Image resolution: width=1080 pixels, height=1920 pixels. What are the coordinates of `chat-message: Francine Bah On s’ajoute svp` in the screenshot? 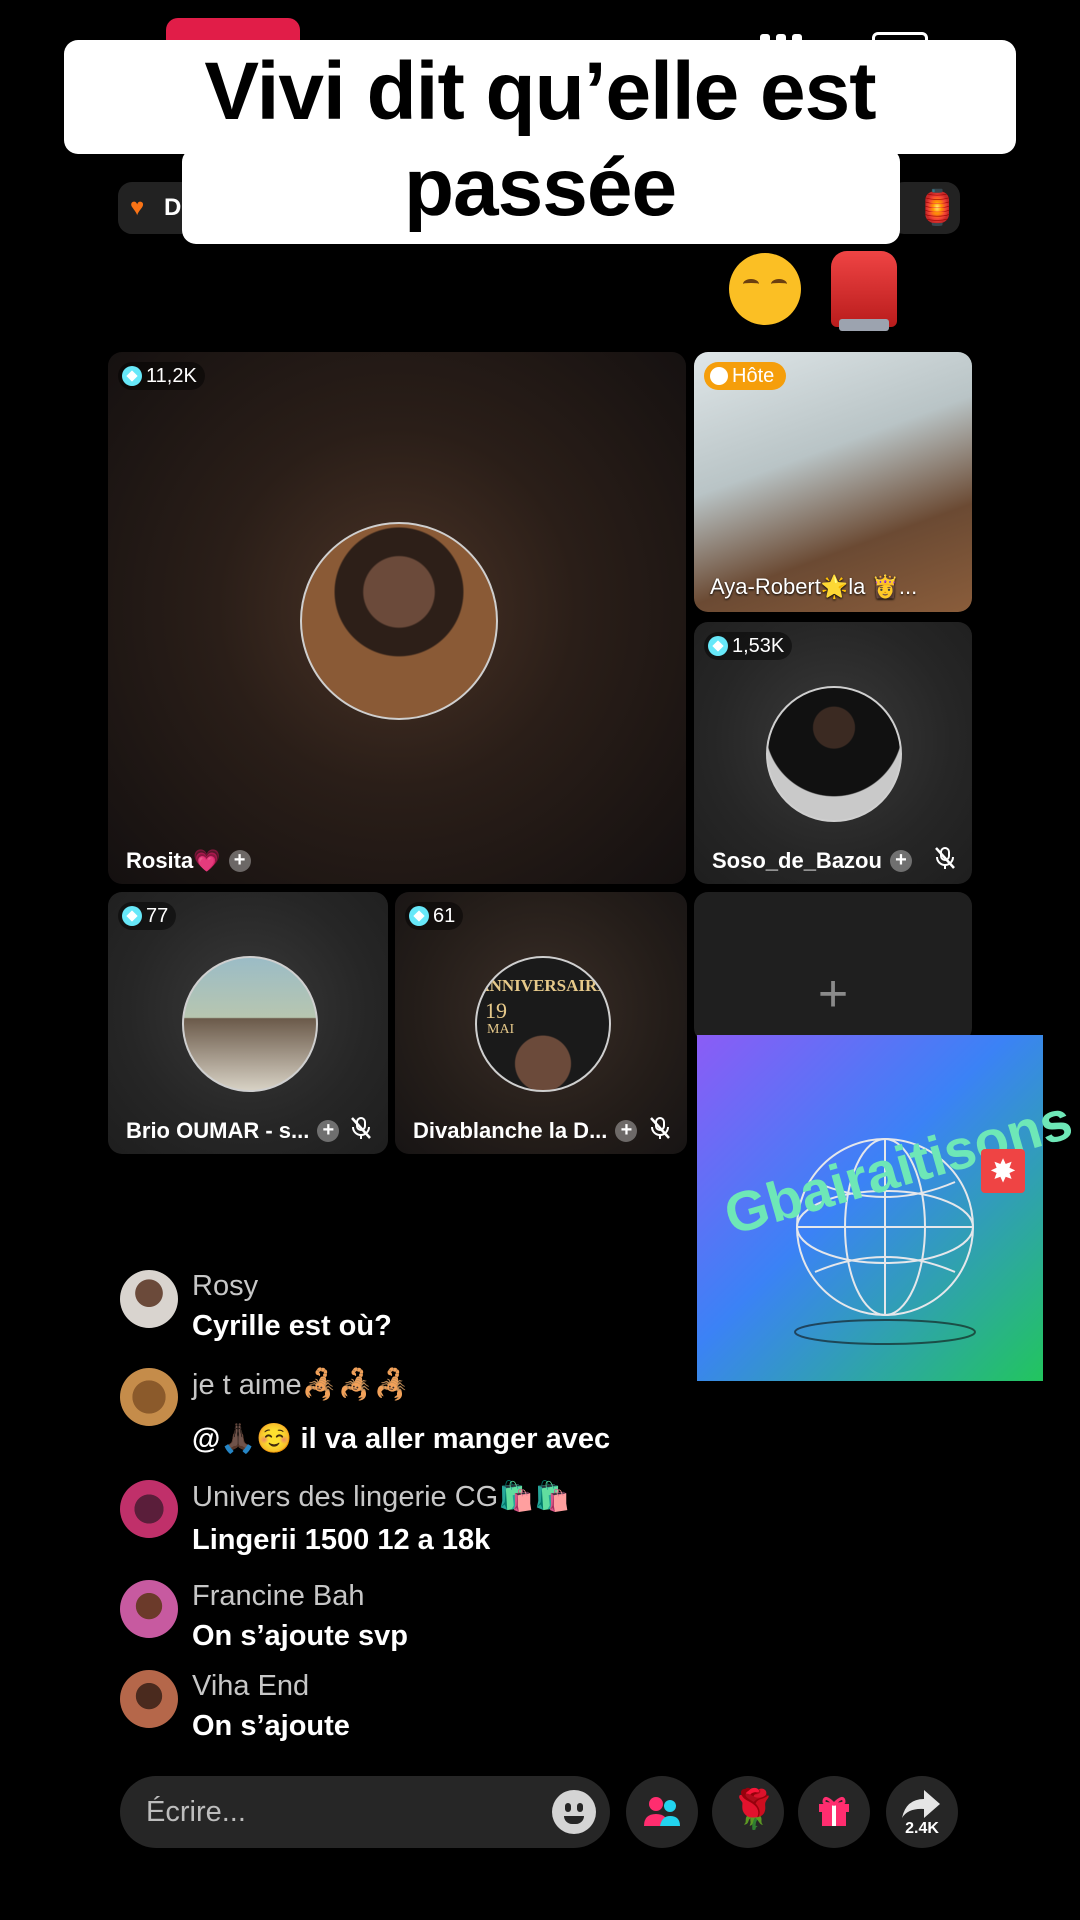 It's located at (400, 1620).